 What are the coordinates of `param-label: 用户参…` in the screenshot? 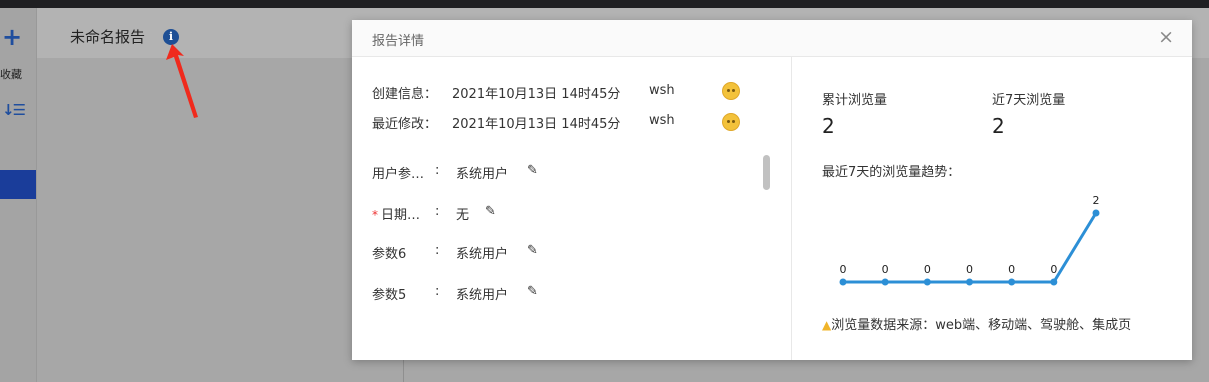 It's located at (398, 174).